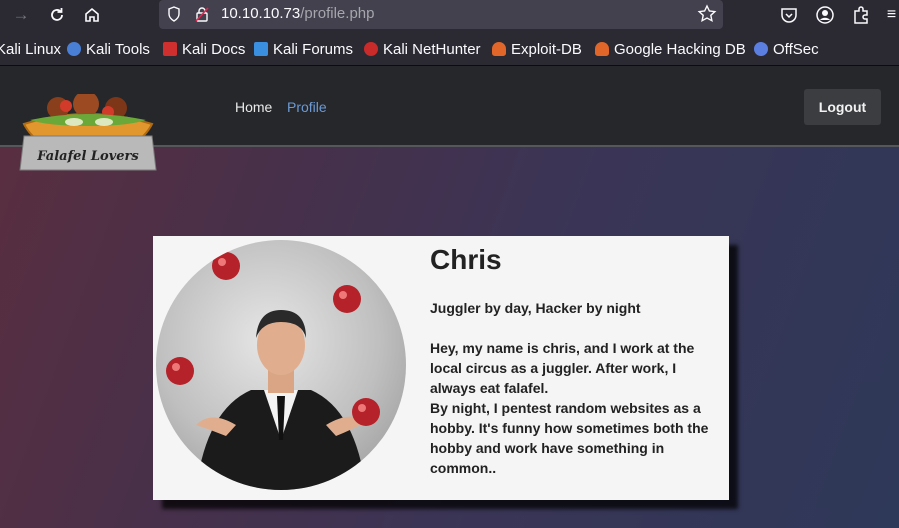 The image size is (899, 528). What do you see at coordinates (74, 49) in the screenshot?
I see `kali-tools-icon` at bounding box center [74, 49].